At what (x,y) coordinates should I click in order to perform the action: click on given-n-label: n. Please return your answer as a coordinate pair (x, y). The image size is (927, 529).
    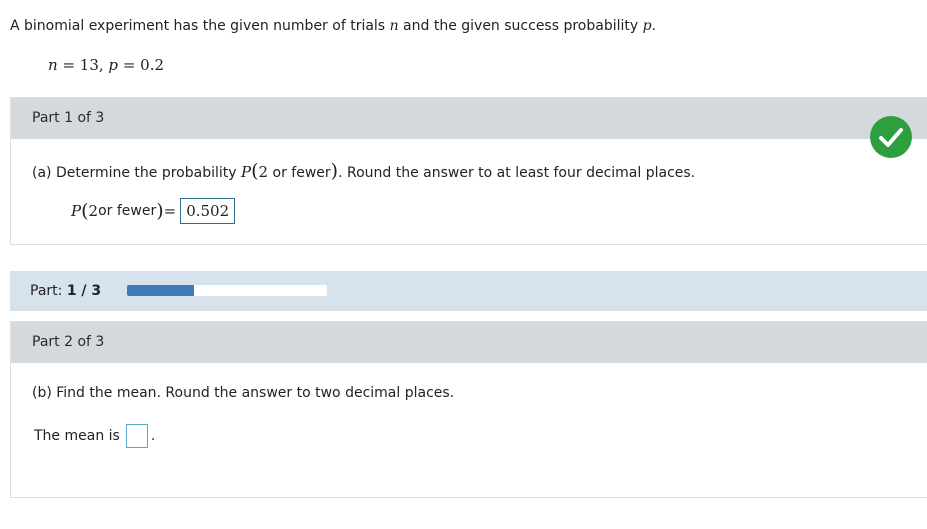
    Looking at the image, I should click on (53, 65).